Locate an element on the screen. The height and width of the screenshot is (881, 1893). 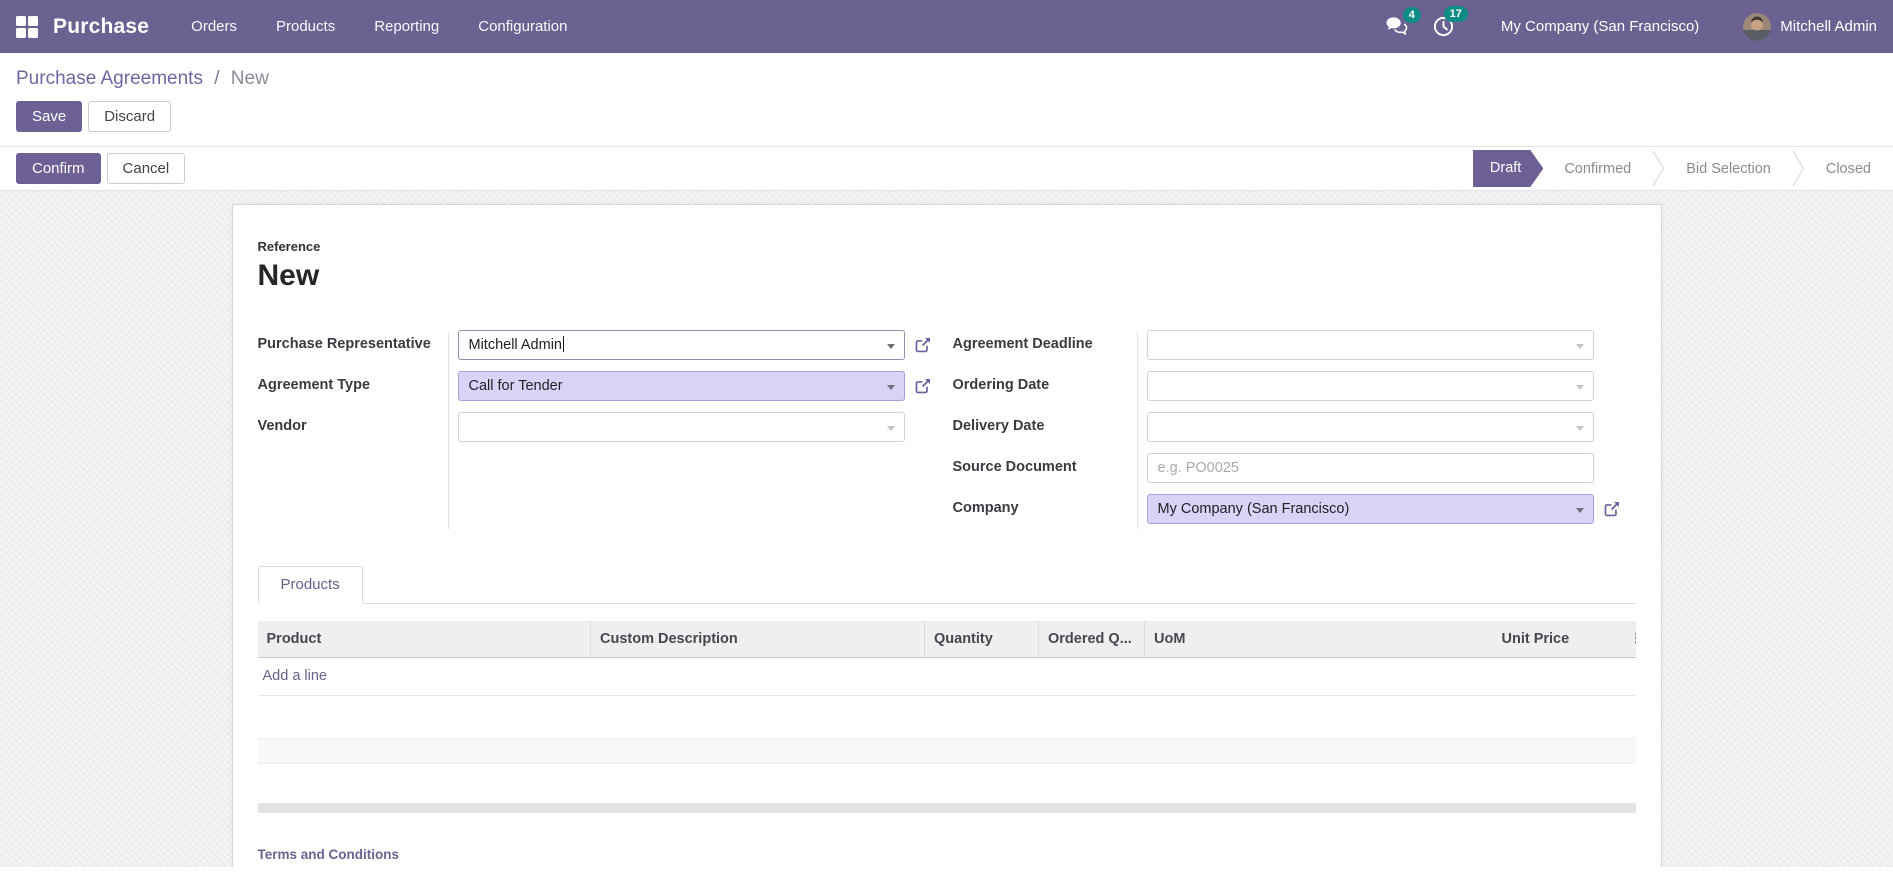
apps-menu-icon is located at coordinates (27, 26).